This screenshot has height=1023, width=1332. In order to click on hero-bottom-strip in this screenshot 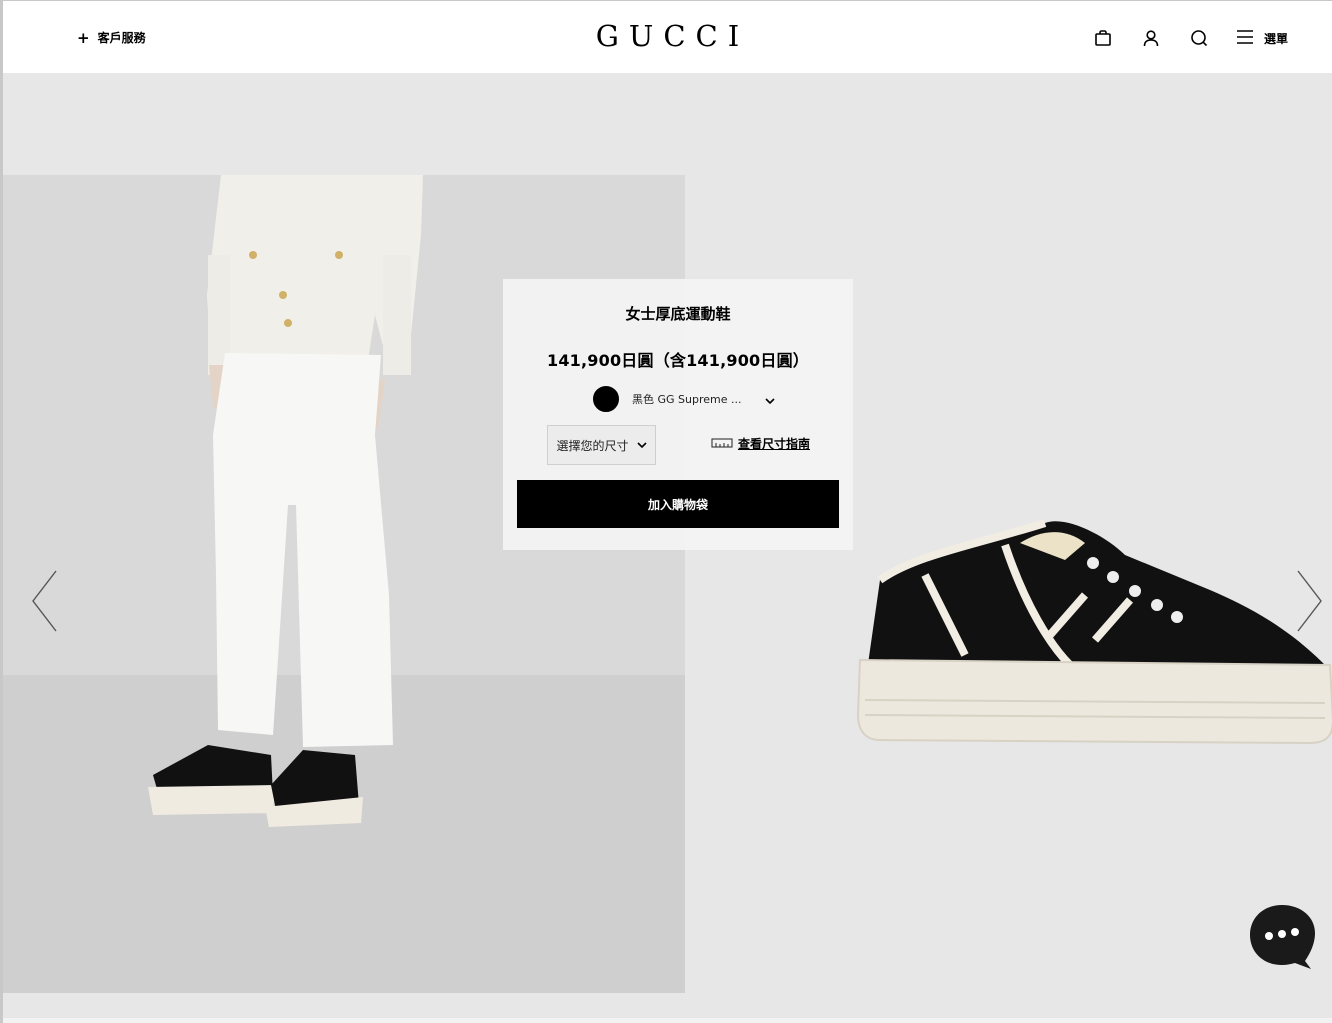, I will do `click(667, 1020)`.